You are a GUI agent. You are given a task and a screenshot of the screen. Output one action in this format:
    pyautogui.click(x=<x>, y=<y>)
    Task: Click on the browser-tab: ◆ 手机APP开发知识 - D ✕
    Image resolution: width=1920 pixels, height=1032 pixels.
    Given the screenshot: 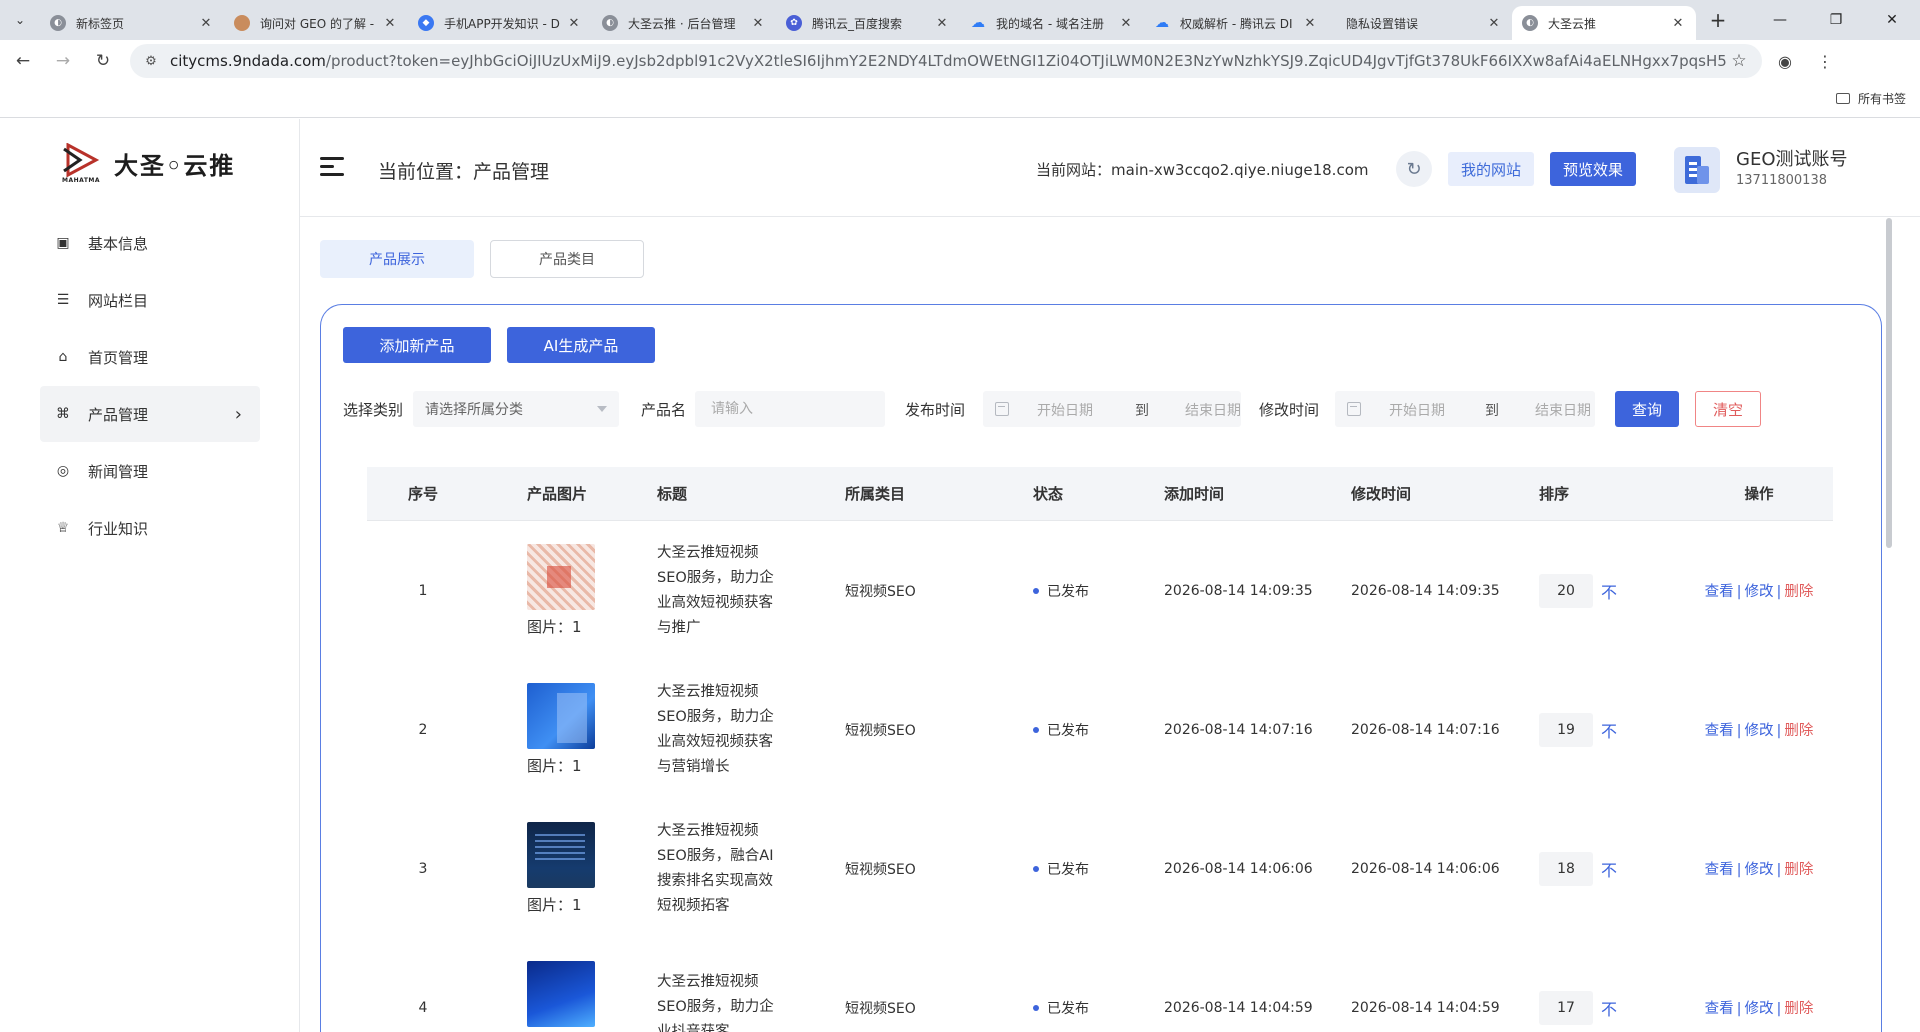 What is the action you would take?
    pyautogui.click(x=500, y=23)
    